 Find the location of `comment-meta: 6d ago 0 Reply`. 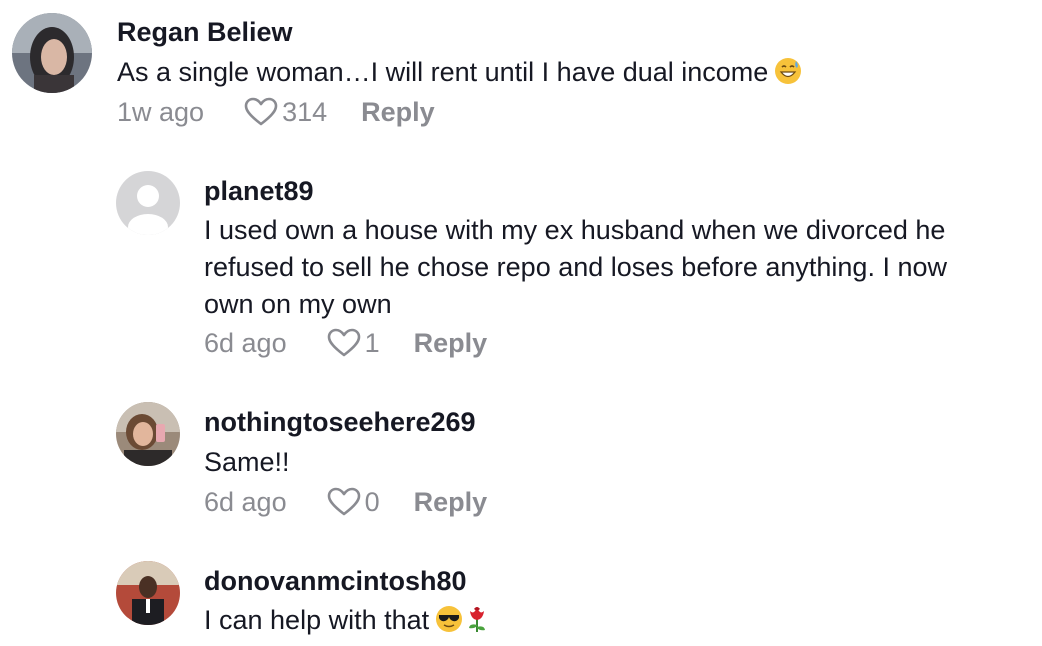

comment-meta: 6d ago 0 Reply is located at coordinates (345, 502).